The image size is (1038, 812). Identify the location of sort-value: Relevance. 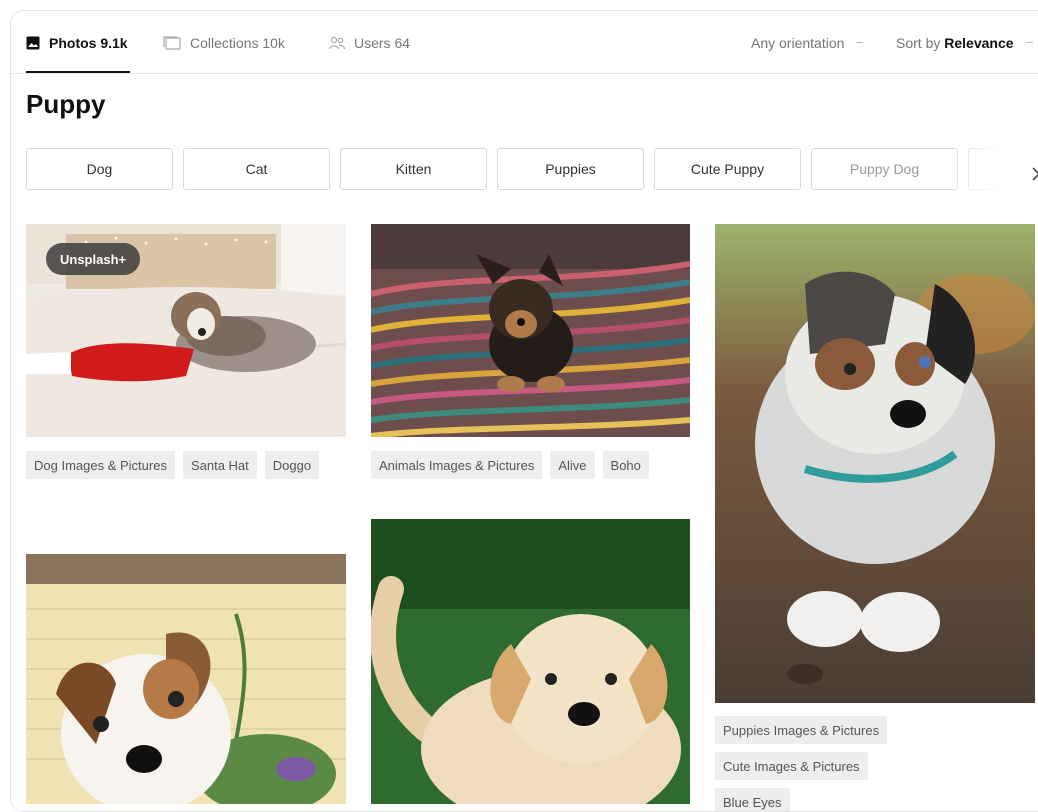
(979, 43).